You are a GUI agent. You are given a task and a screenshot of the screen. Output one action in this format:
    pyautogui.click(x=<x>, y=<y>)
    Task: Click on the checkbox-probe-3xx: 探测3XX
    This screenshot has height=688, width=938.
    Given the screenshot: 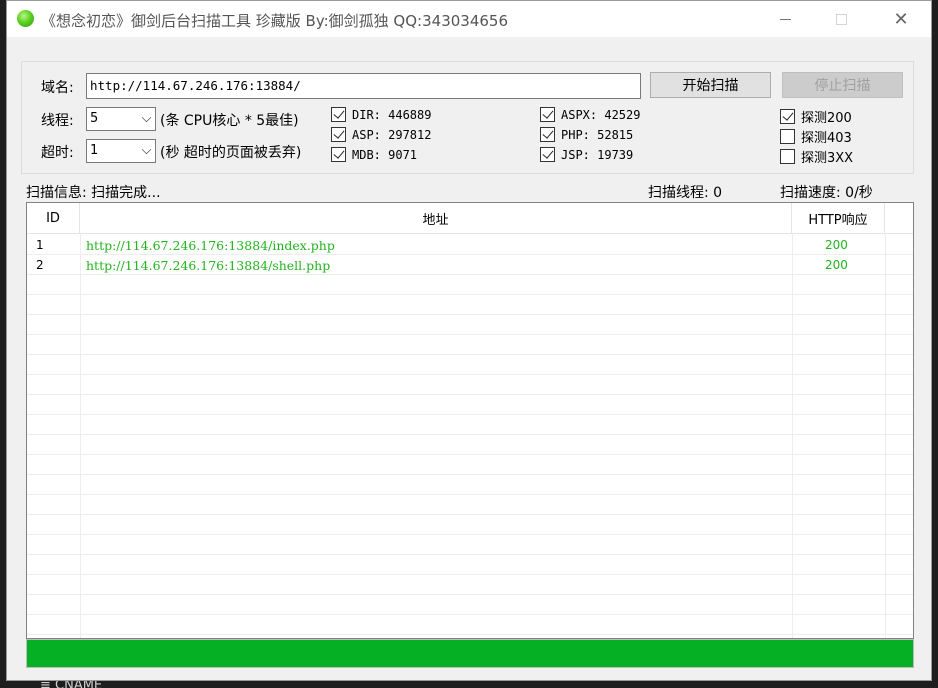 What is the action you would take?
    pyautogui.click(x=816, y=156)
    